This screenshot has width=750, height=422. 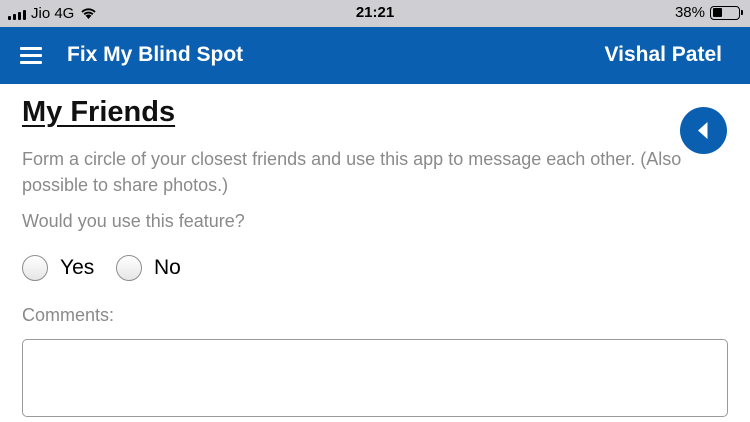 What do you see at coordinates (58, 268) in the screenshot?
I see `radio-yes: Yes` at bounding box center [58, 268].